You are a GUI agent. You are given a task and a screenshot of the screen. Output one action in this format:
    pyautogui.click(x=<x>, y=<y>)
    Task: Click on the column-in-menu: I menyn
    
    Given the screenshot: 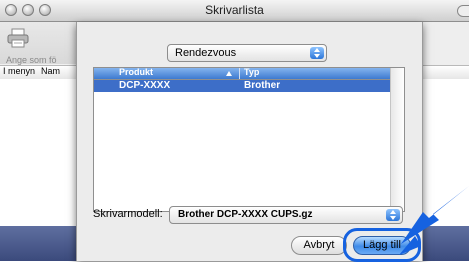 What is the action you would take?
    pyautogui.click(x=19, y=71)
    